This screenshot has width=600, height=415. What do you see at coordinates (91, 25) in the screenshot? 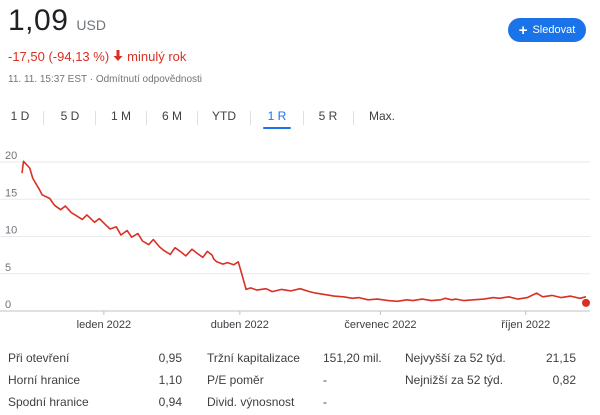
I see `currency-code: USD` at bounding box center [91, 25].